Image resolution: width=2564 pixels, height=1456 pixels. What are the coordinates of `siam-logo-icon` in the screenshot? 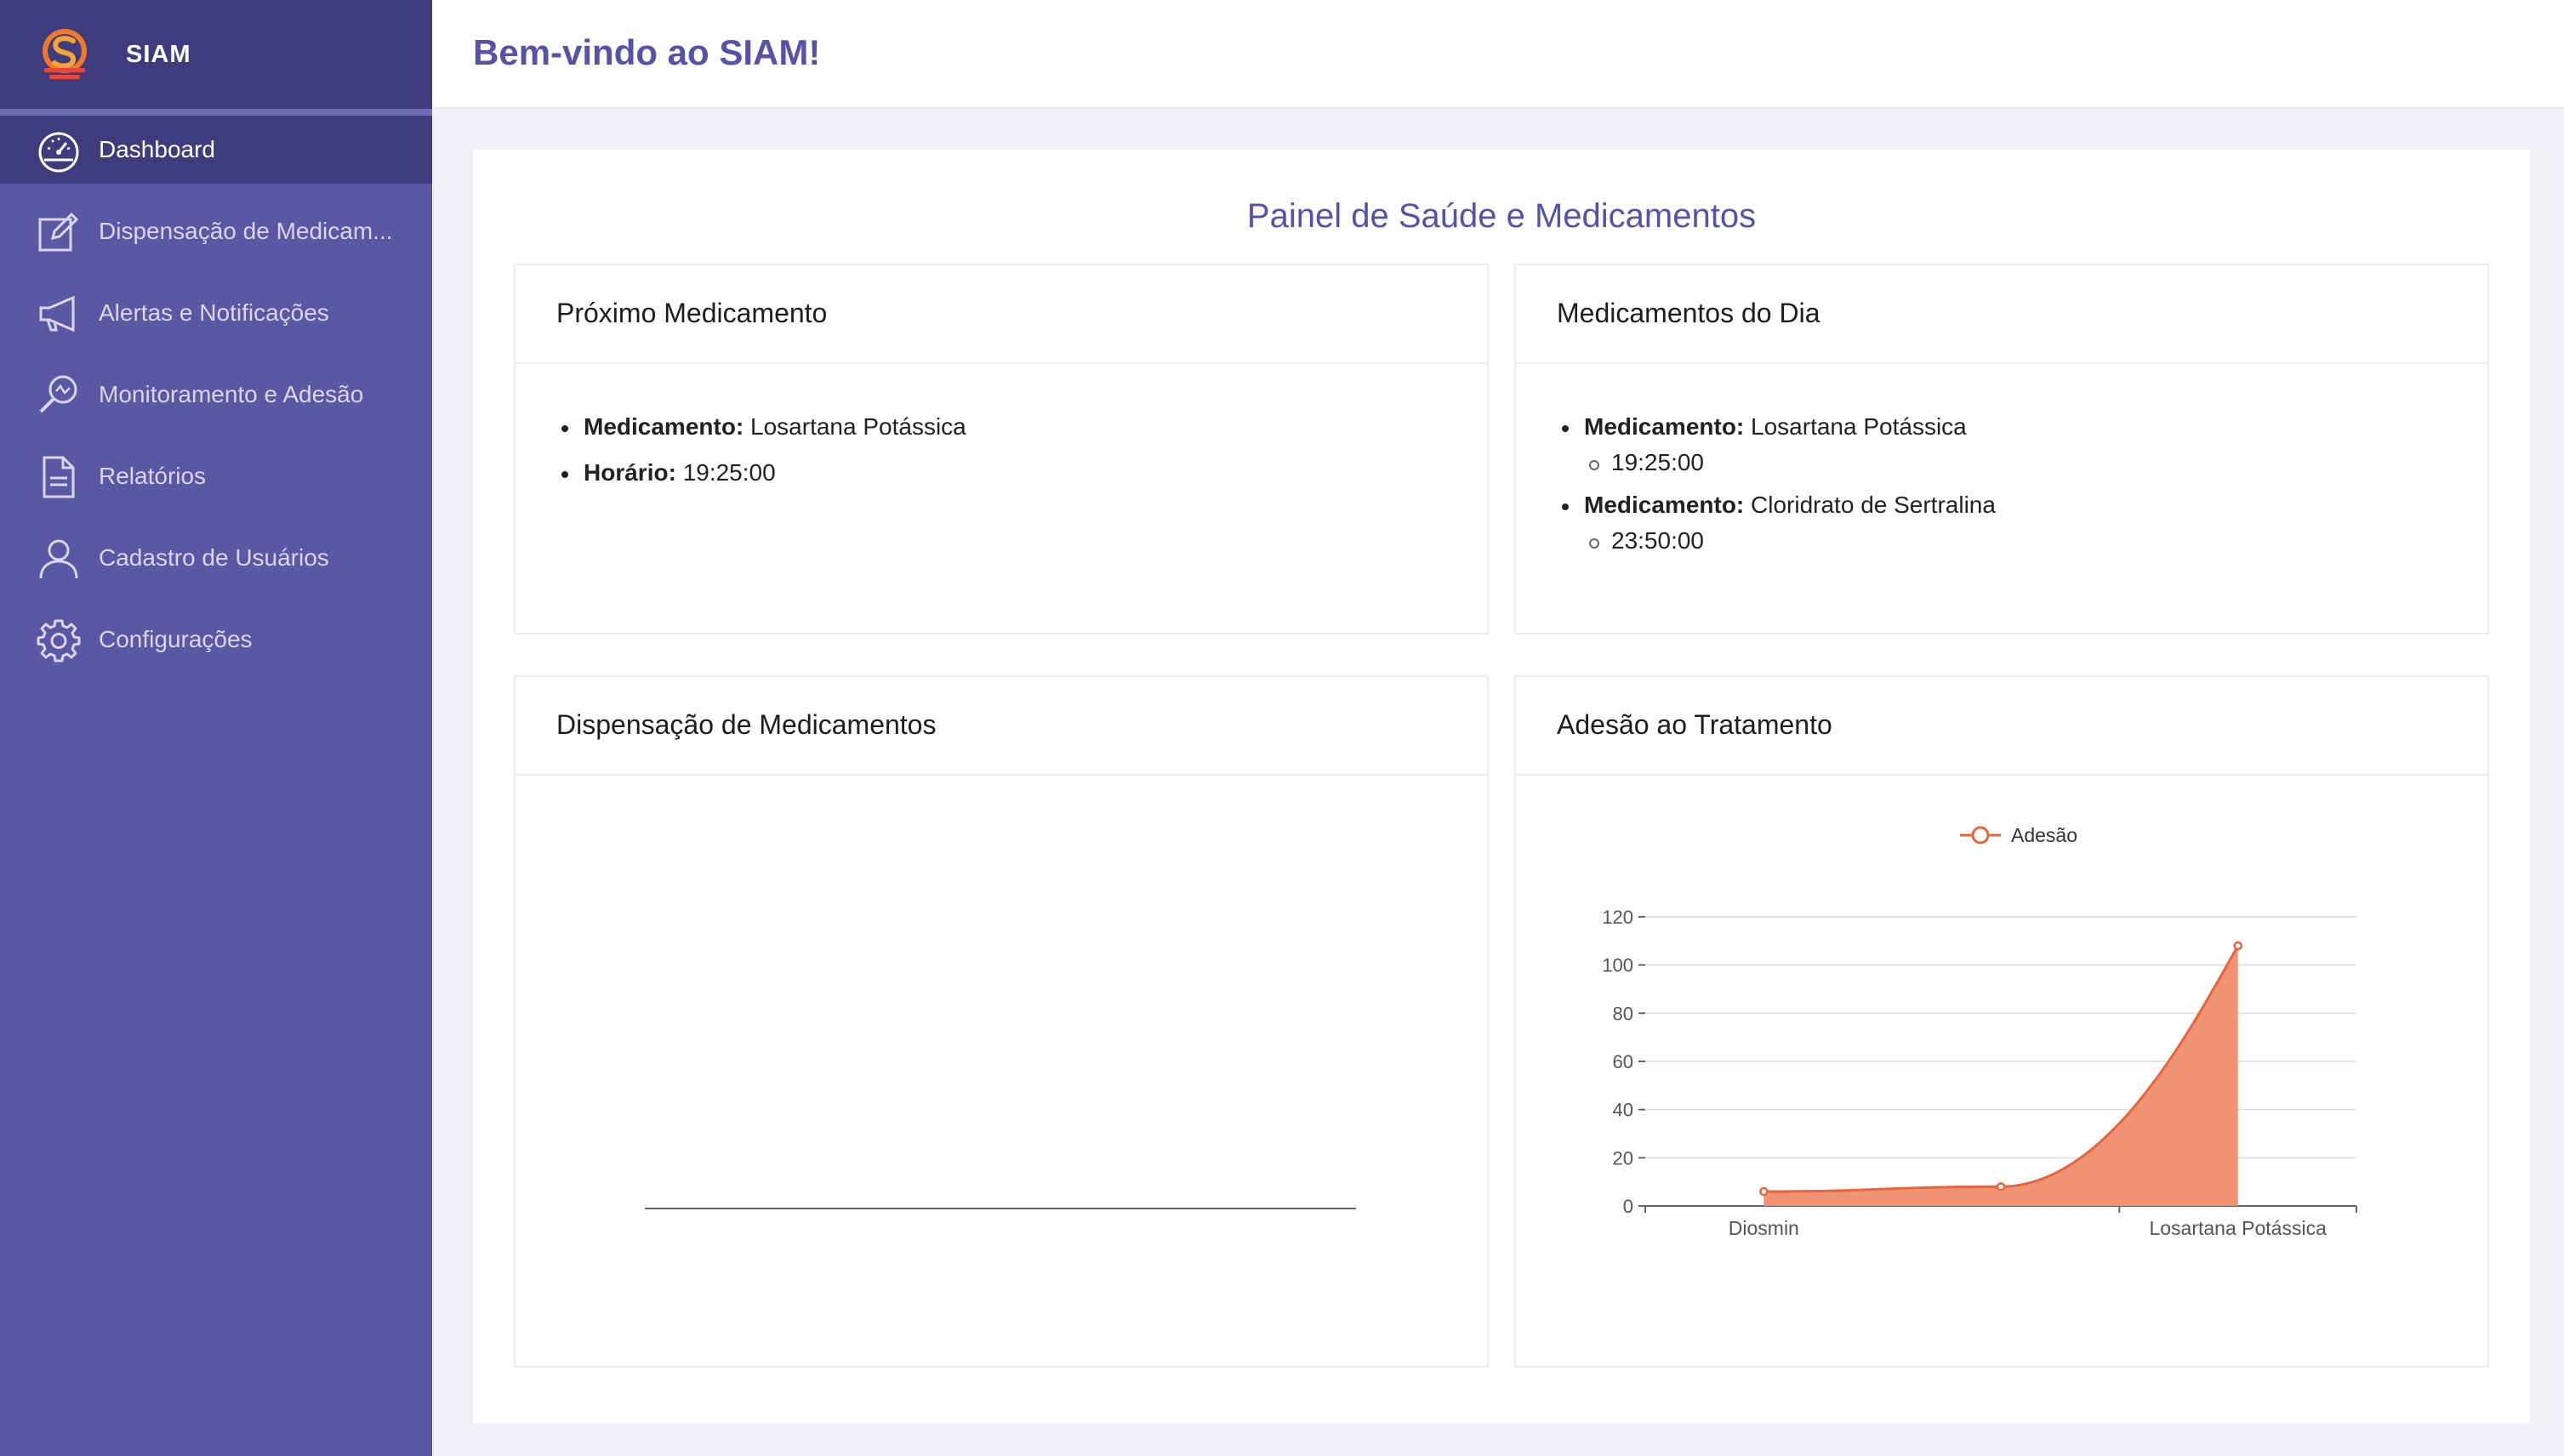 It's located at (65, 54).